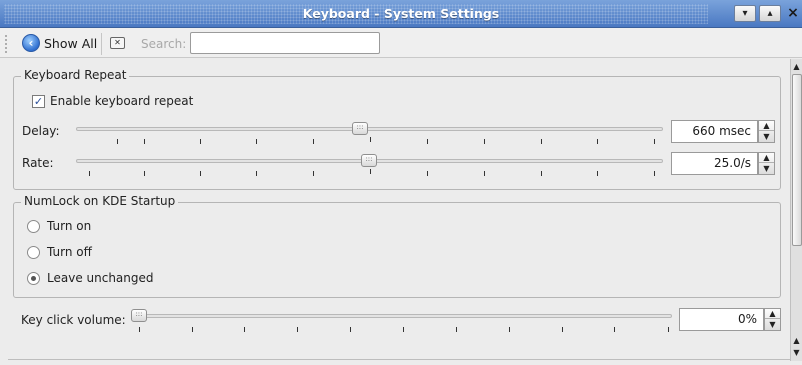  Describe the element at coordinates (745, 13) in the screenshot. I see `window-menu-button: ▾` at that location.